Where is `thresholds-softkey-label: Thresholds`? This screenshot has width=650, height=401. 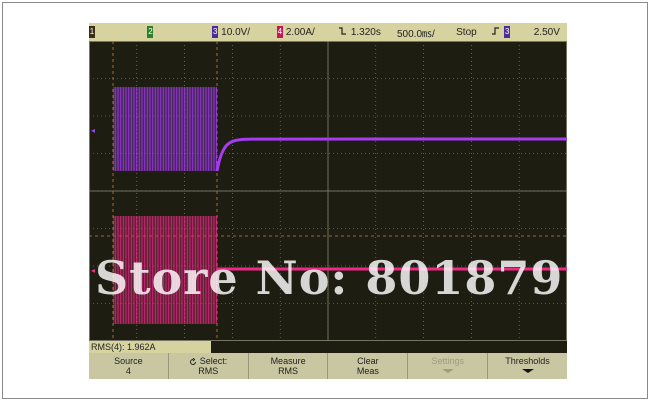
thresholds-softkey-label: Thresholds is located at coordinates (527, 361).